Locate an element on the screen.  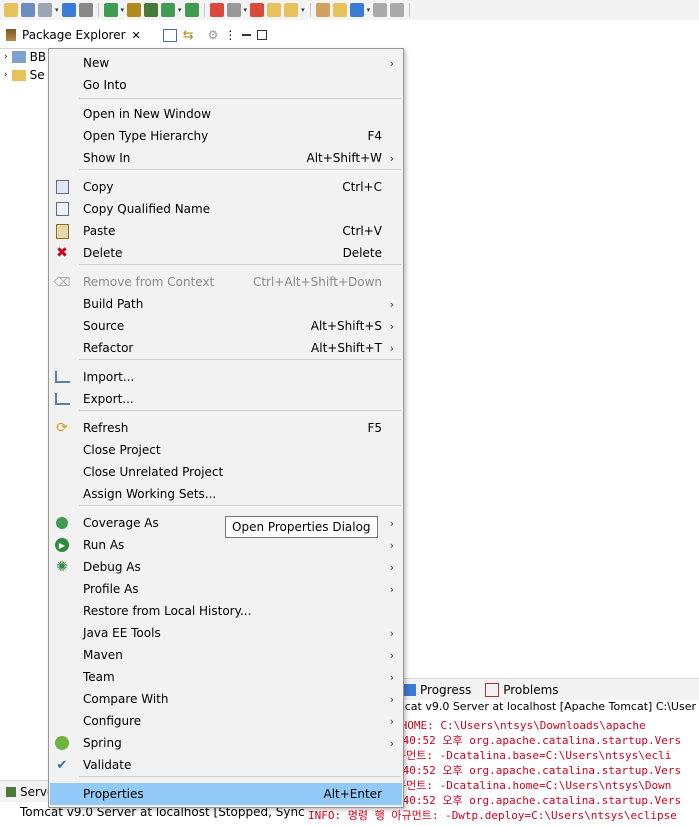
tree-item-project: › BB is located at coordinates (25, 57).